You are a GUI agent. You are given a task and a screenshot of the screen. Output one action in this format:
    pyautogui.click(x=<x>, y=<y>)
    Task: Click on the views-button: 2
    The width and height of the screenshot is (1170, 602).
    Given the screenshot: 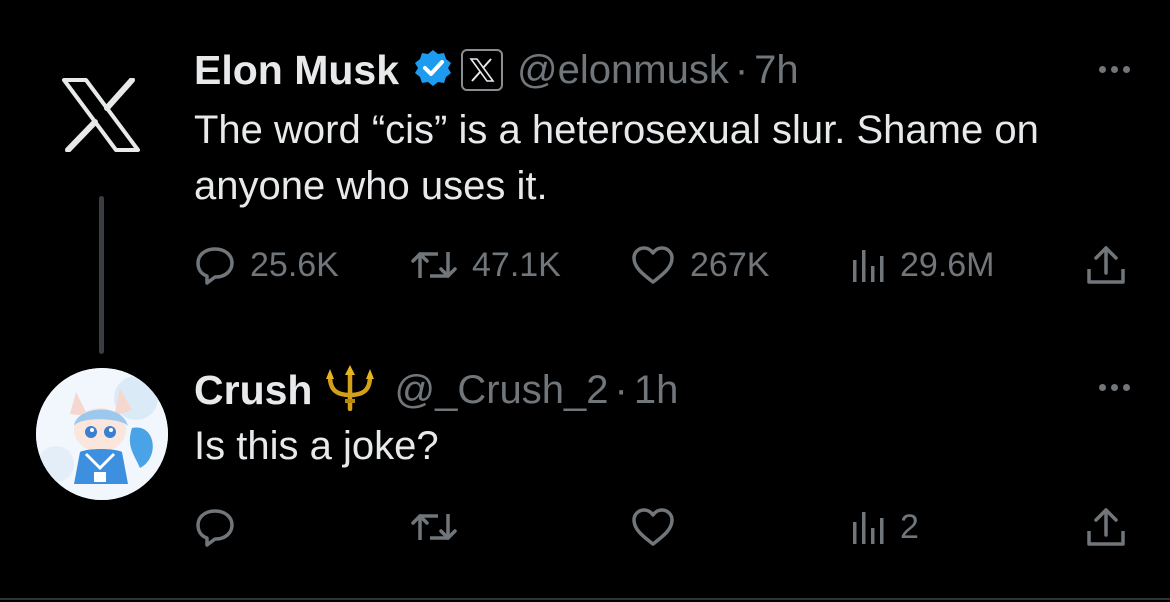 What is the action you would take?
    pyautogui.click(x=884, y=527)
    